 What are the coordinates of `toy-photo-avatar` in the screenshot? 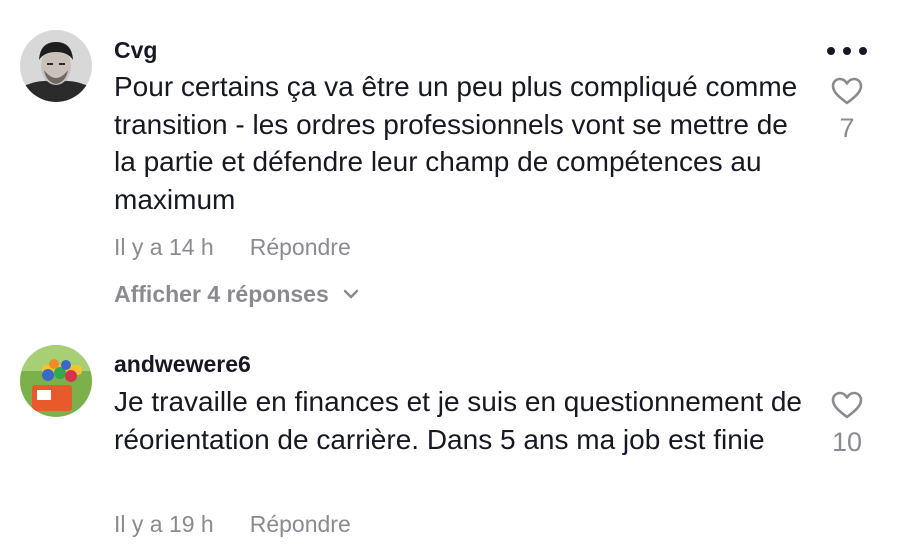 It's located at (56, 381).